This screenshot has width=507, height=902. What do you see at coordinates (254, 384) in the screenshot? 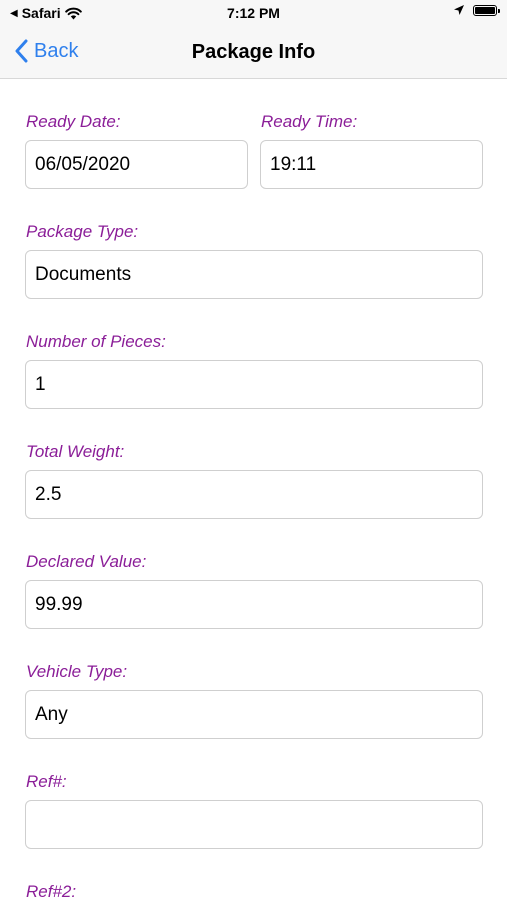
I see `number-of-pieces-field: 1` at bounding box center [254, 384].